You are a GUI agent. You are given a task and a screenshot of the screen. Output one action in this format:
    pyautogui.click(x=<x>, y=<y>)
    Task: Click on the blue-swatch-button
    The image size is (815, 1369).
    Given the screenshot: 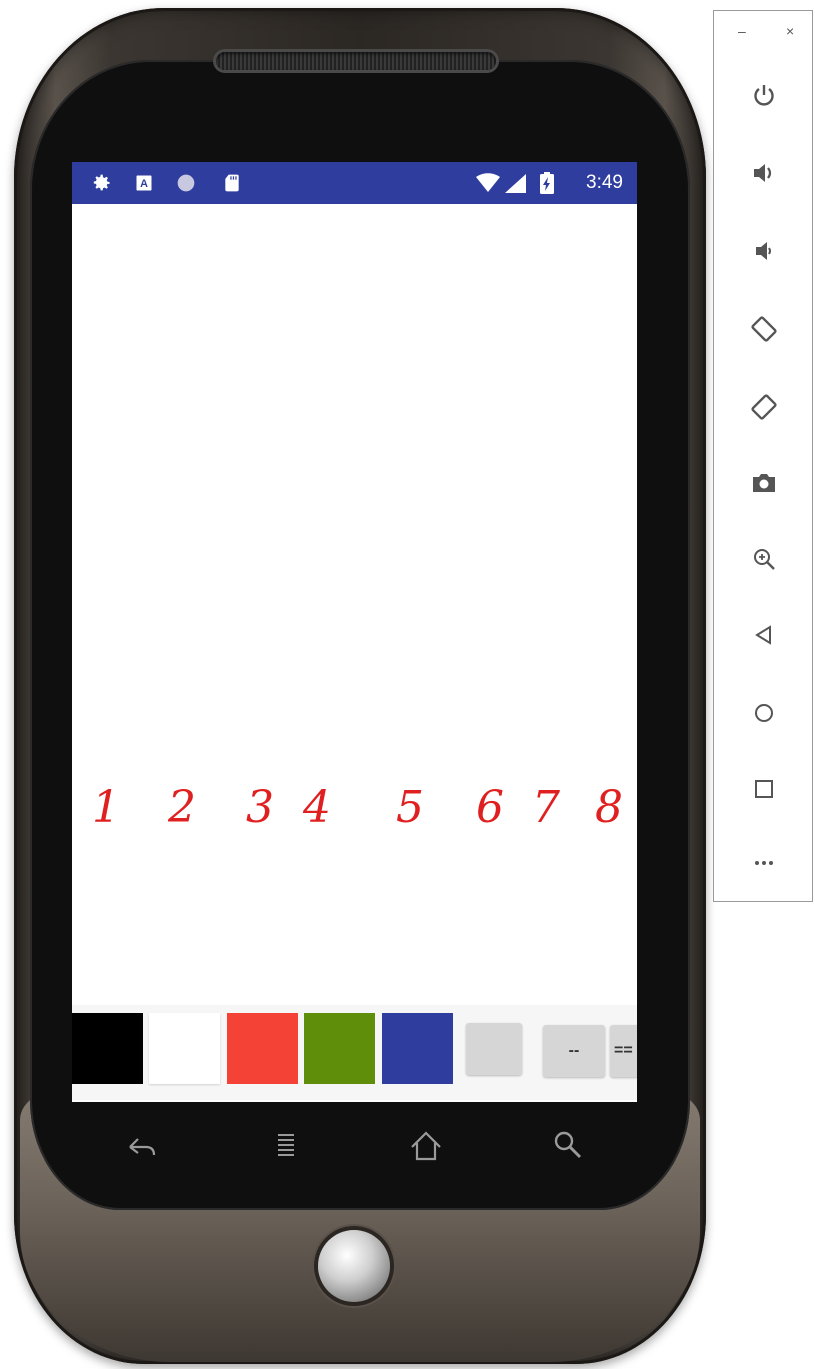 What is the action you would take?
    pyautogui.click(x=417, y=1048)
    